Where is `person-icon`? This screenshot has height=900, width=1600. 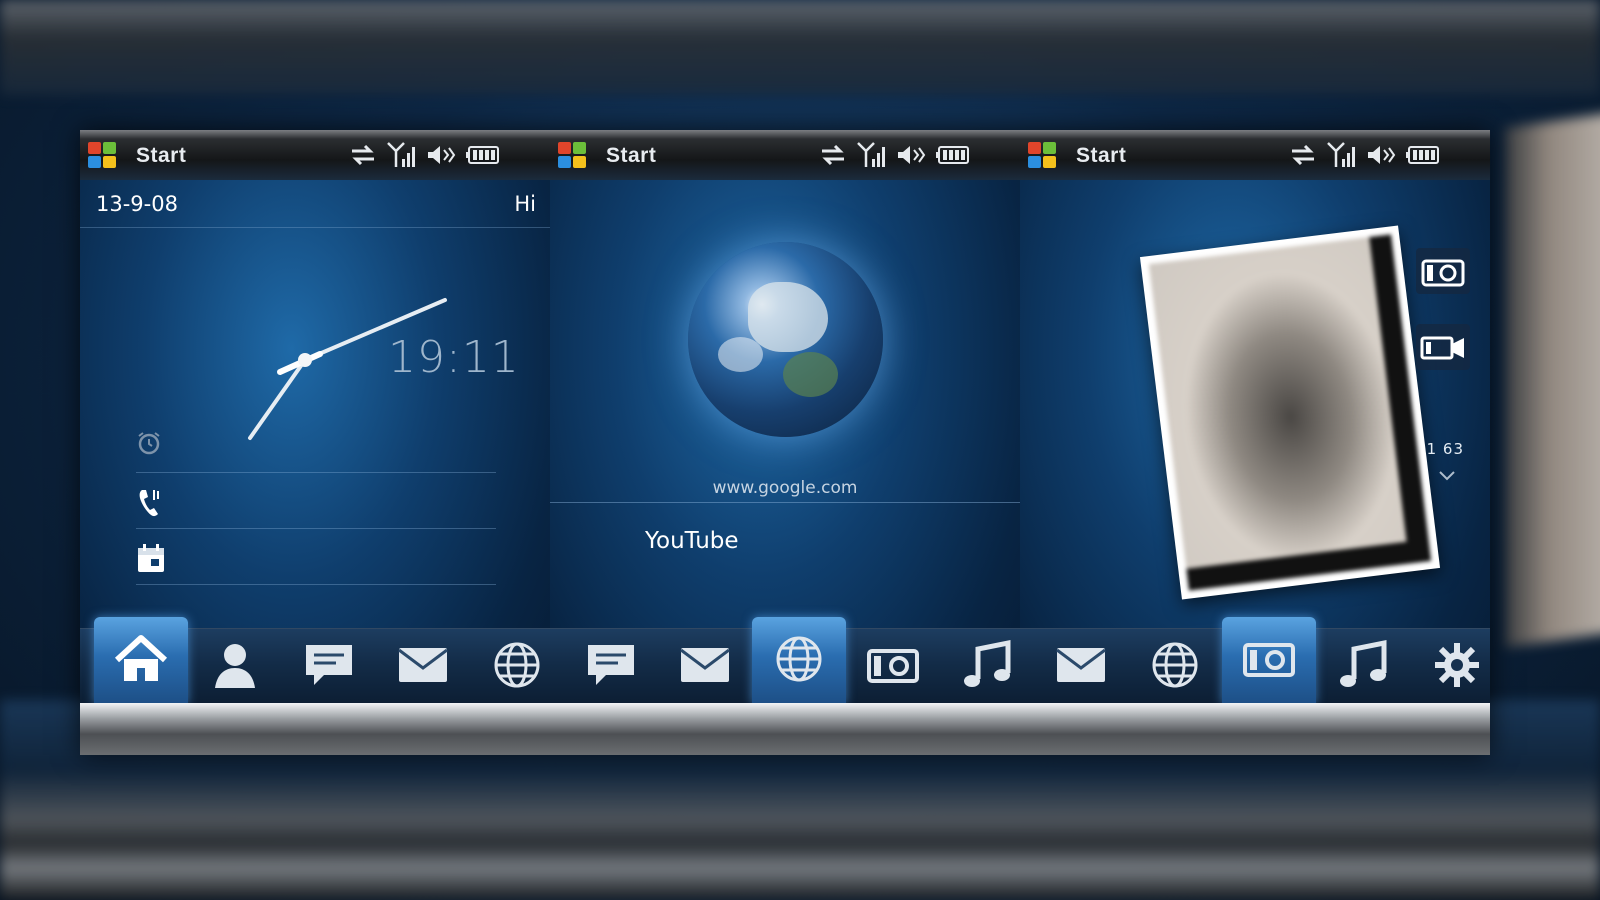 person-icon is located at coordinates (235, 667).